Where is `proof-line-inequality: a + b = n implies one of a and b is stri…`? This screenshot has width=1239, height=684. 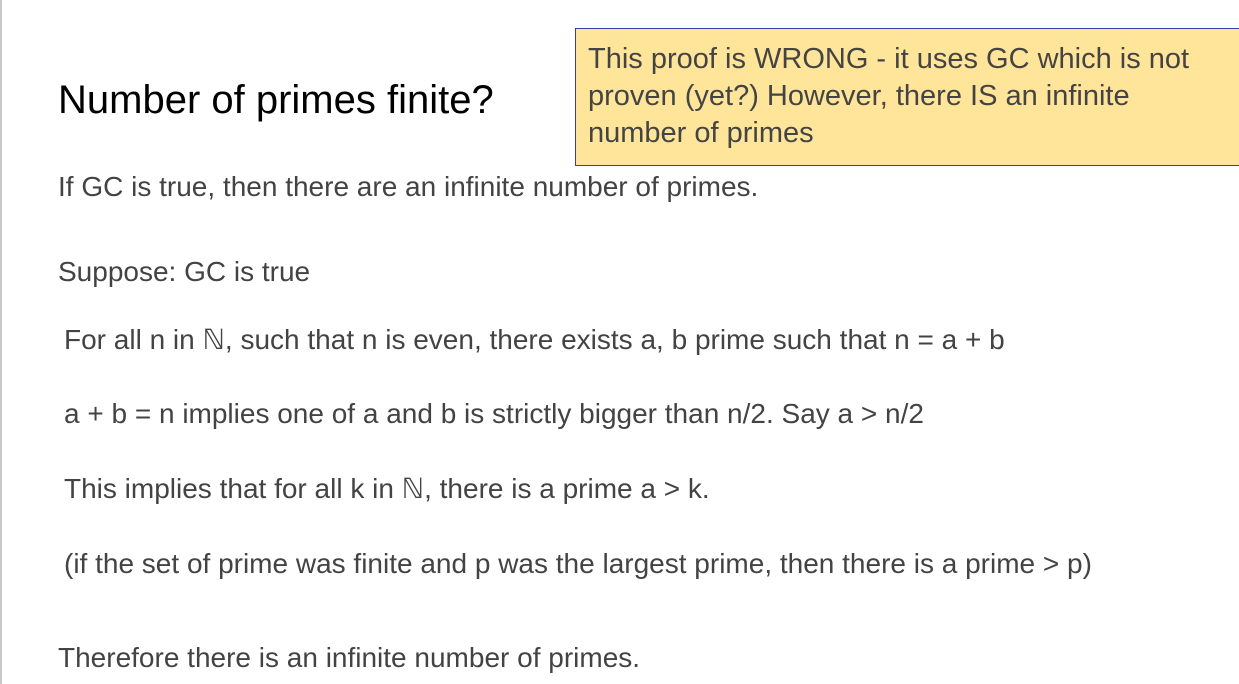 proof-line-inequality: a + b = n implies one of a and b is stri… is located at coordinates (494, 413).